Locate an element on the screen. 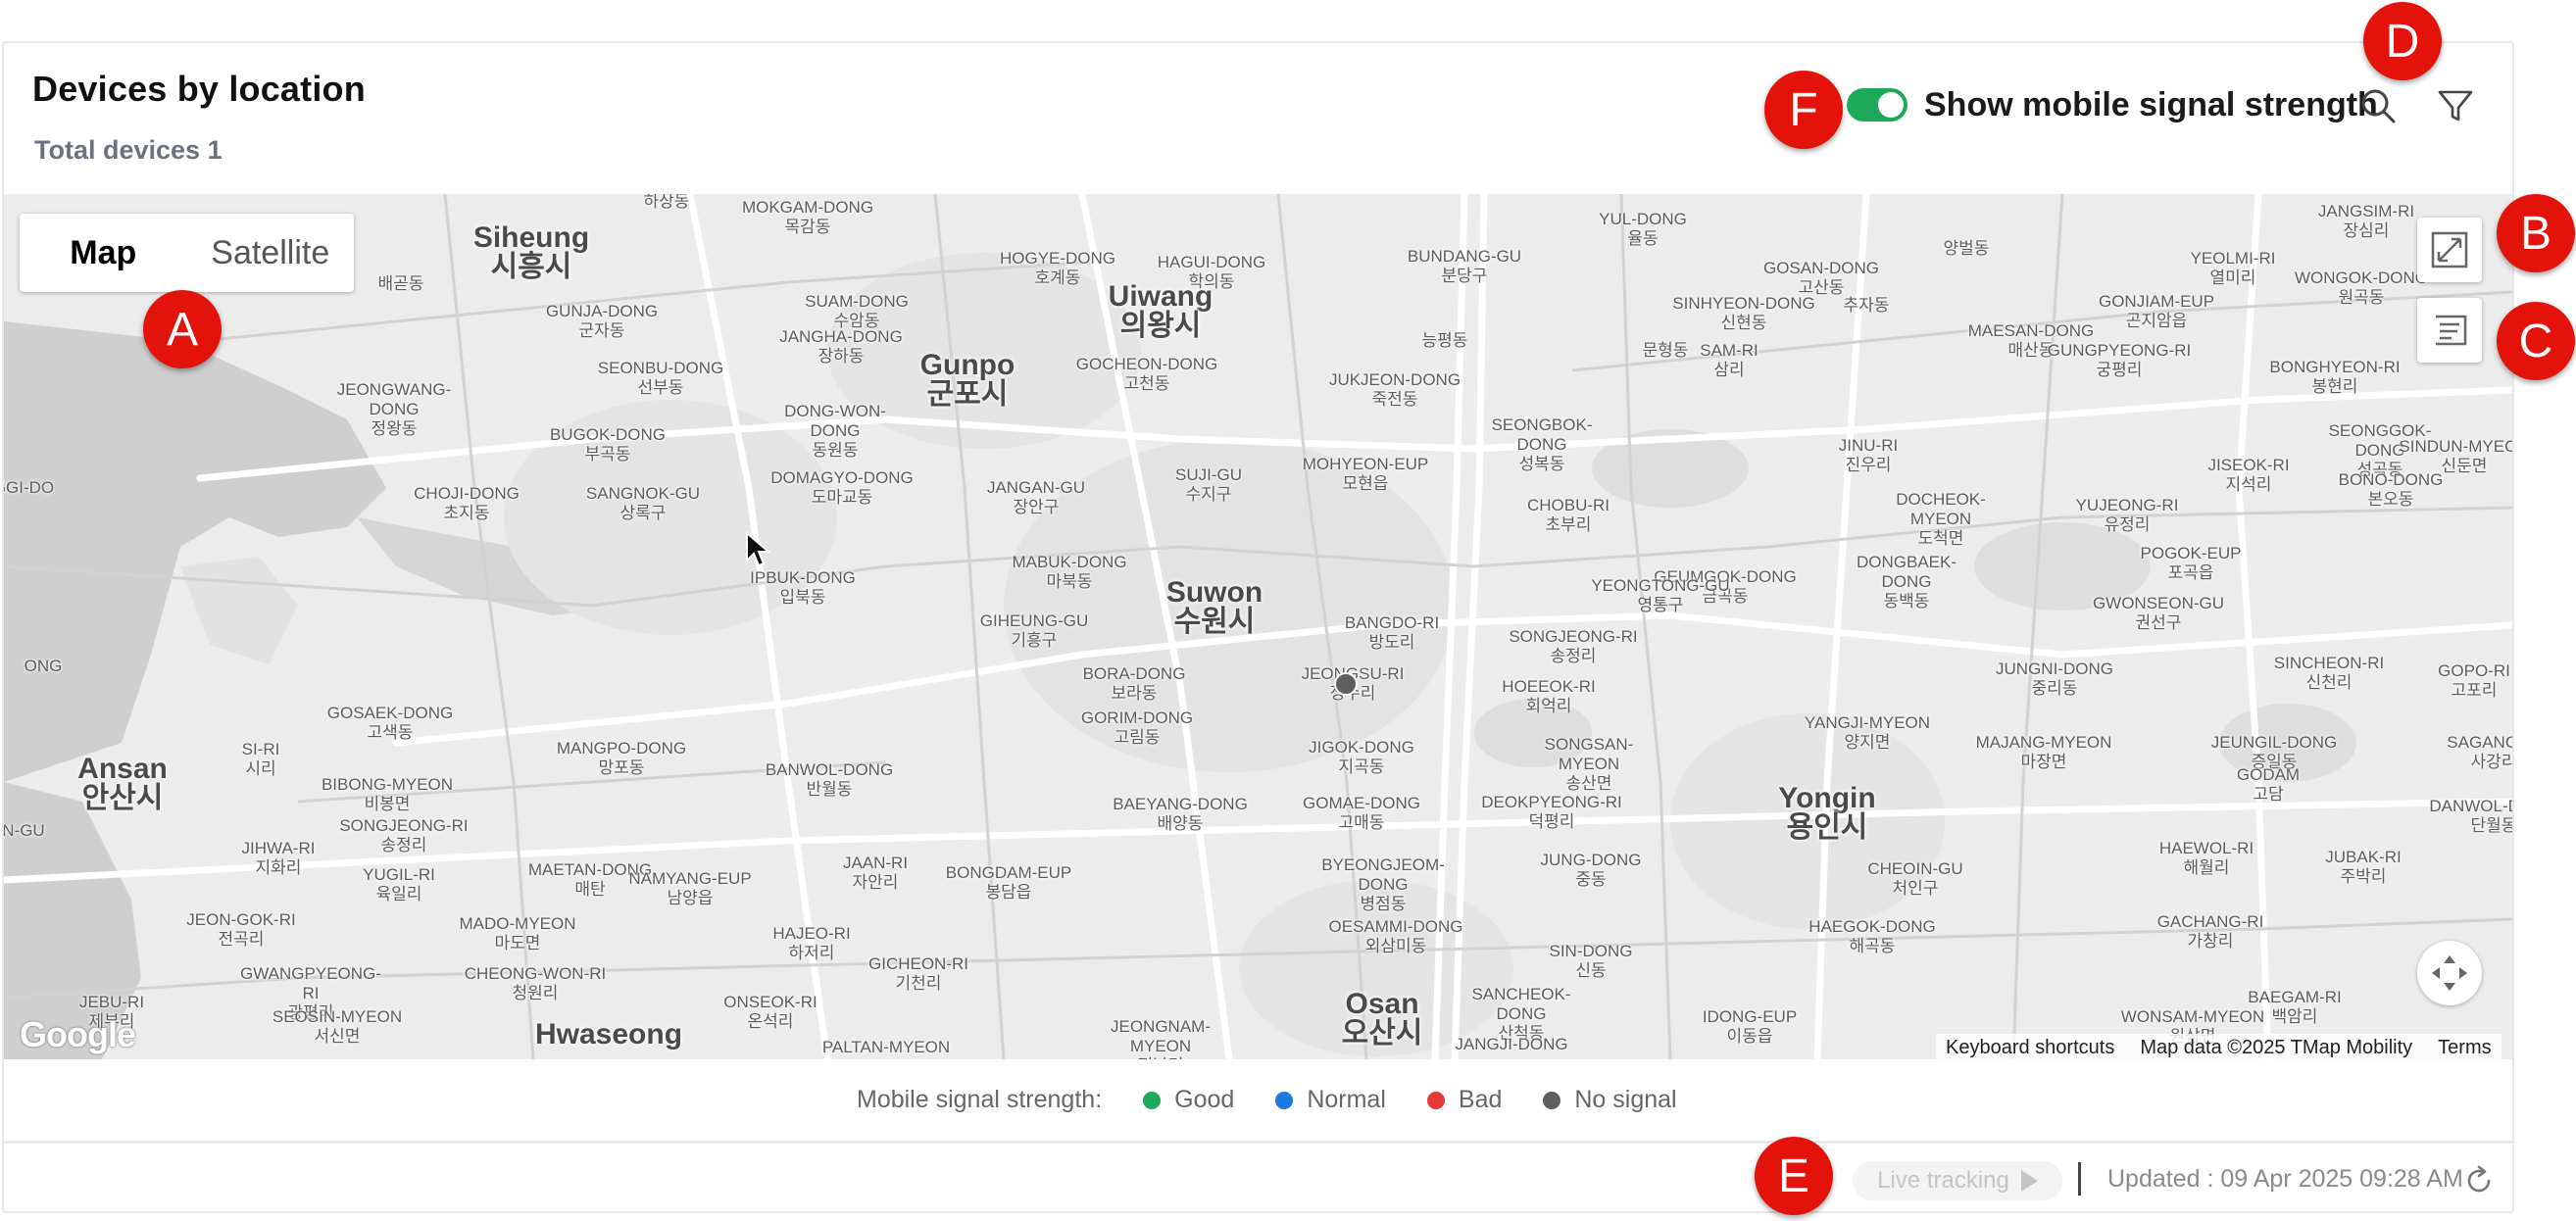 The width and height of the screenshot is (2576, 1221). fullscreen-icon is located at coordinates (2449, 250).